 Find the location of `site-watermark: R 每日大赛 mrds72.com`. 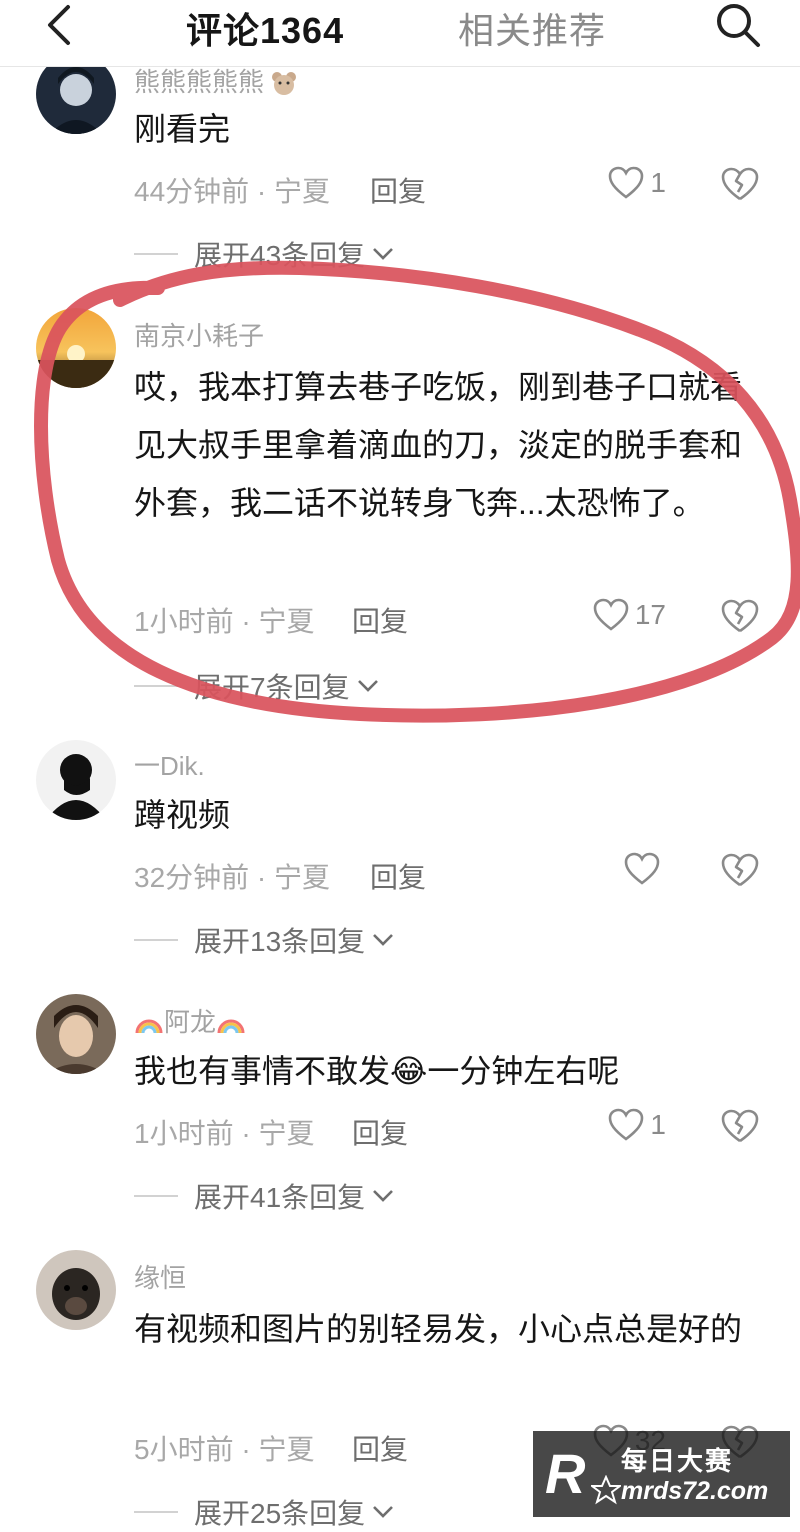

site-watermark: R 每日大赛 mrds72.com is located at coordinates (661, 1474).